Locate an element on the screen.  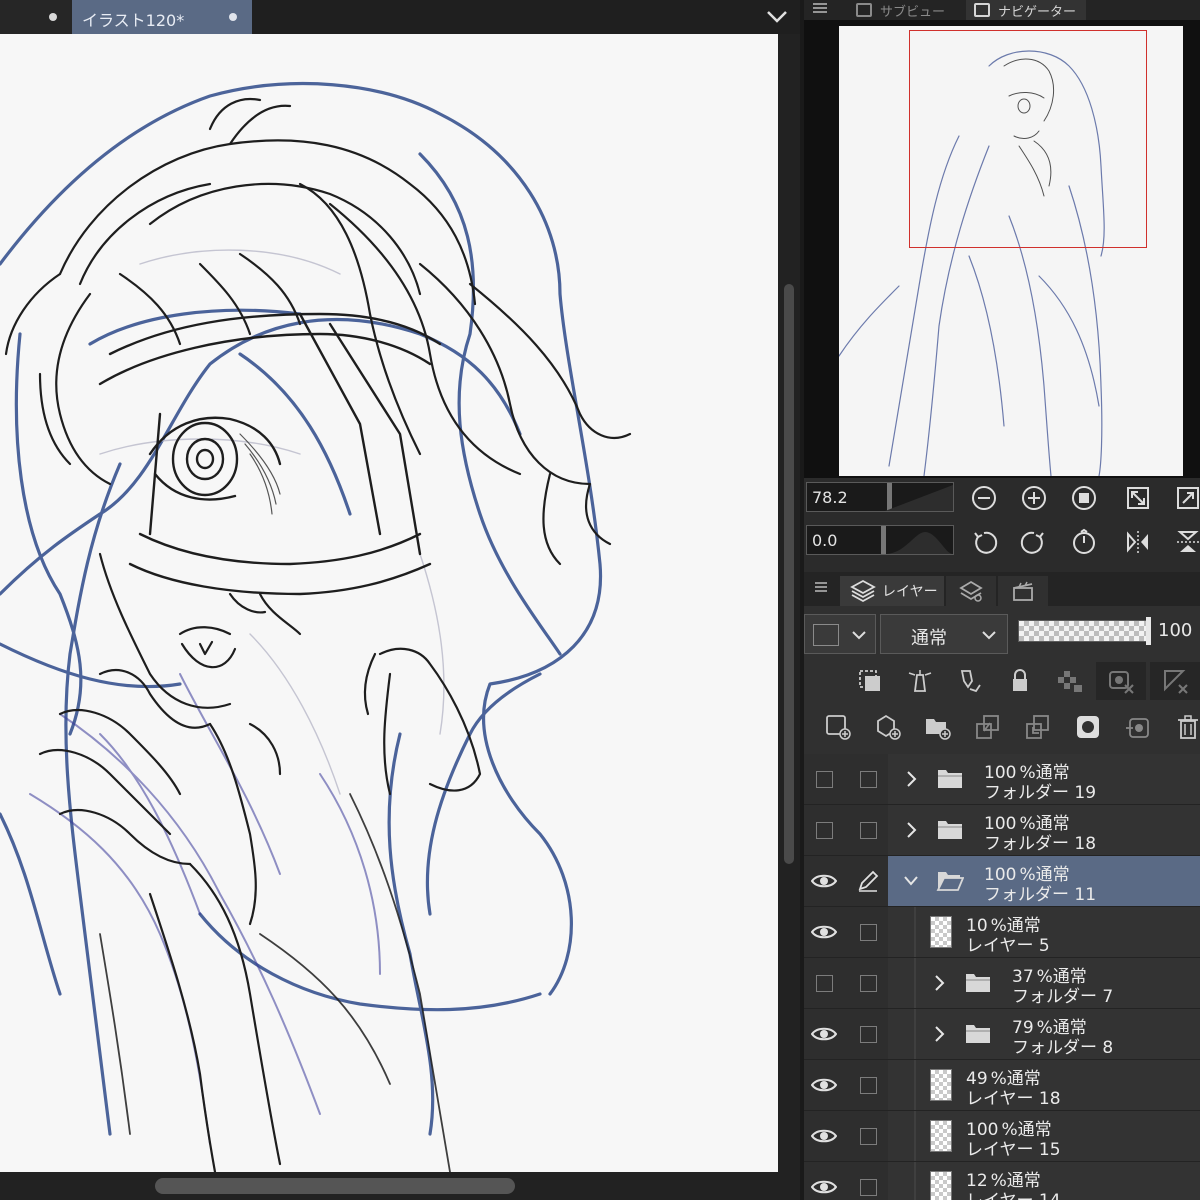
horizontal-scroll-thumb is located at coordinates (335, 1186).